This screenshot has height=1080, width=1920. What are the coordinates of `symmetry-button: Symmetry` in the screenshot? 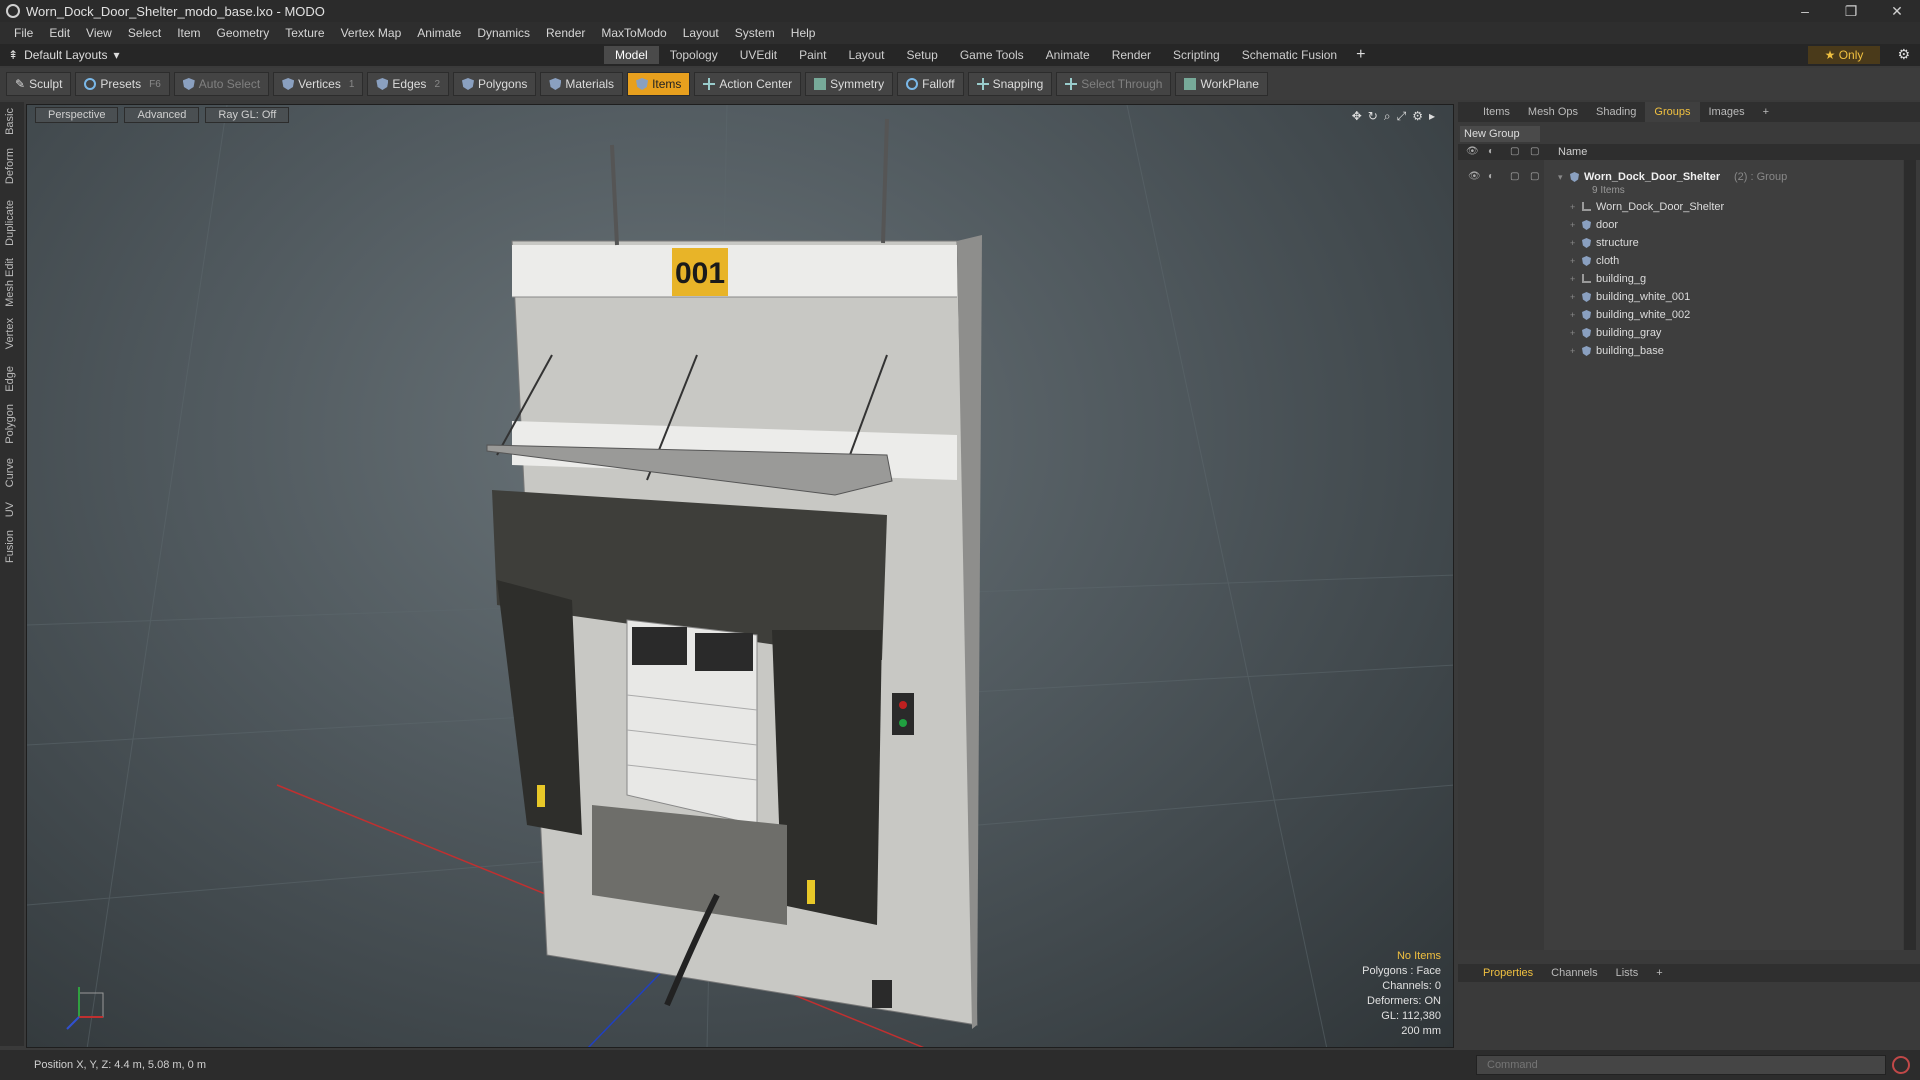 It's located at (849, 84).